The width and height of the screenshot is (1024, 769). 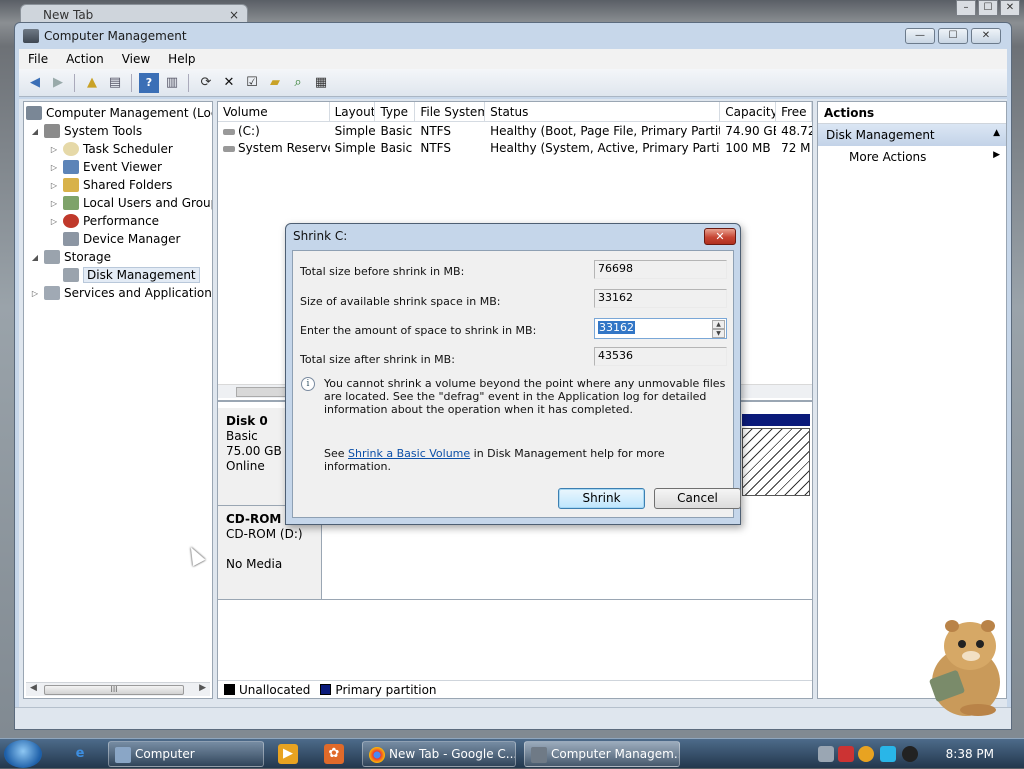 I want to click on tray-search-icon, so click(x=866, y=754).